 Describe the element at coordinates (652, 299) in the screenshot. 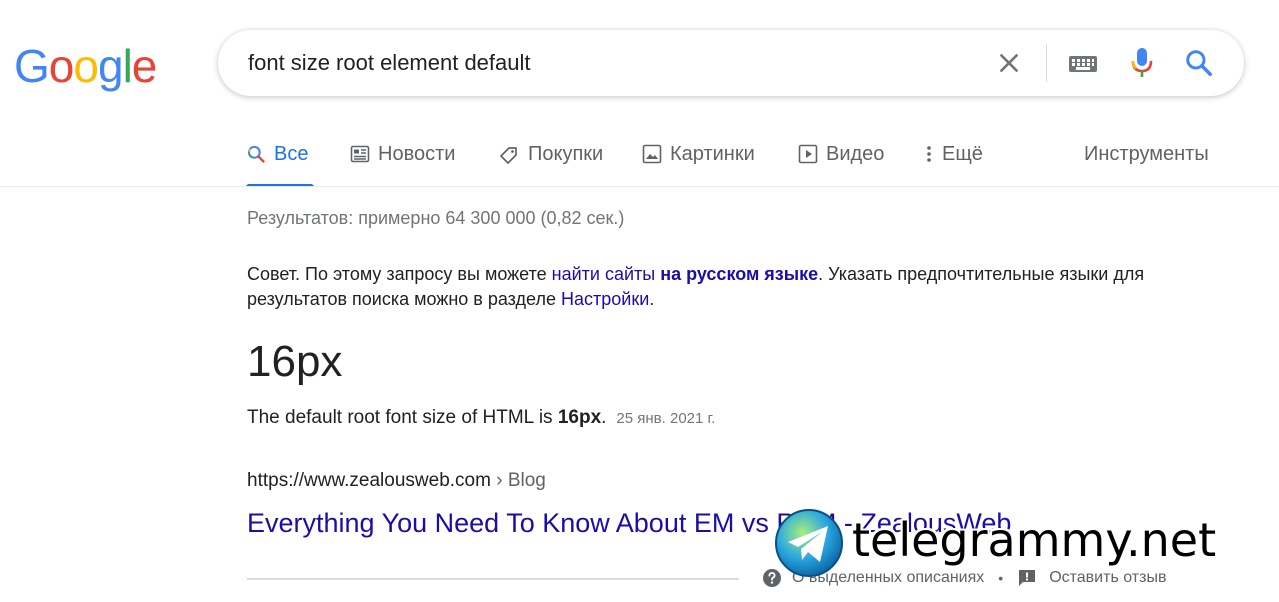

I see `tip-text: .` at that location.